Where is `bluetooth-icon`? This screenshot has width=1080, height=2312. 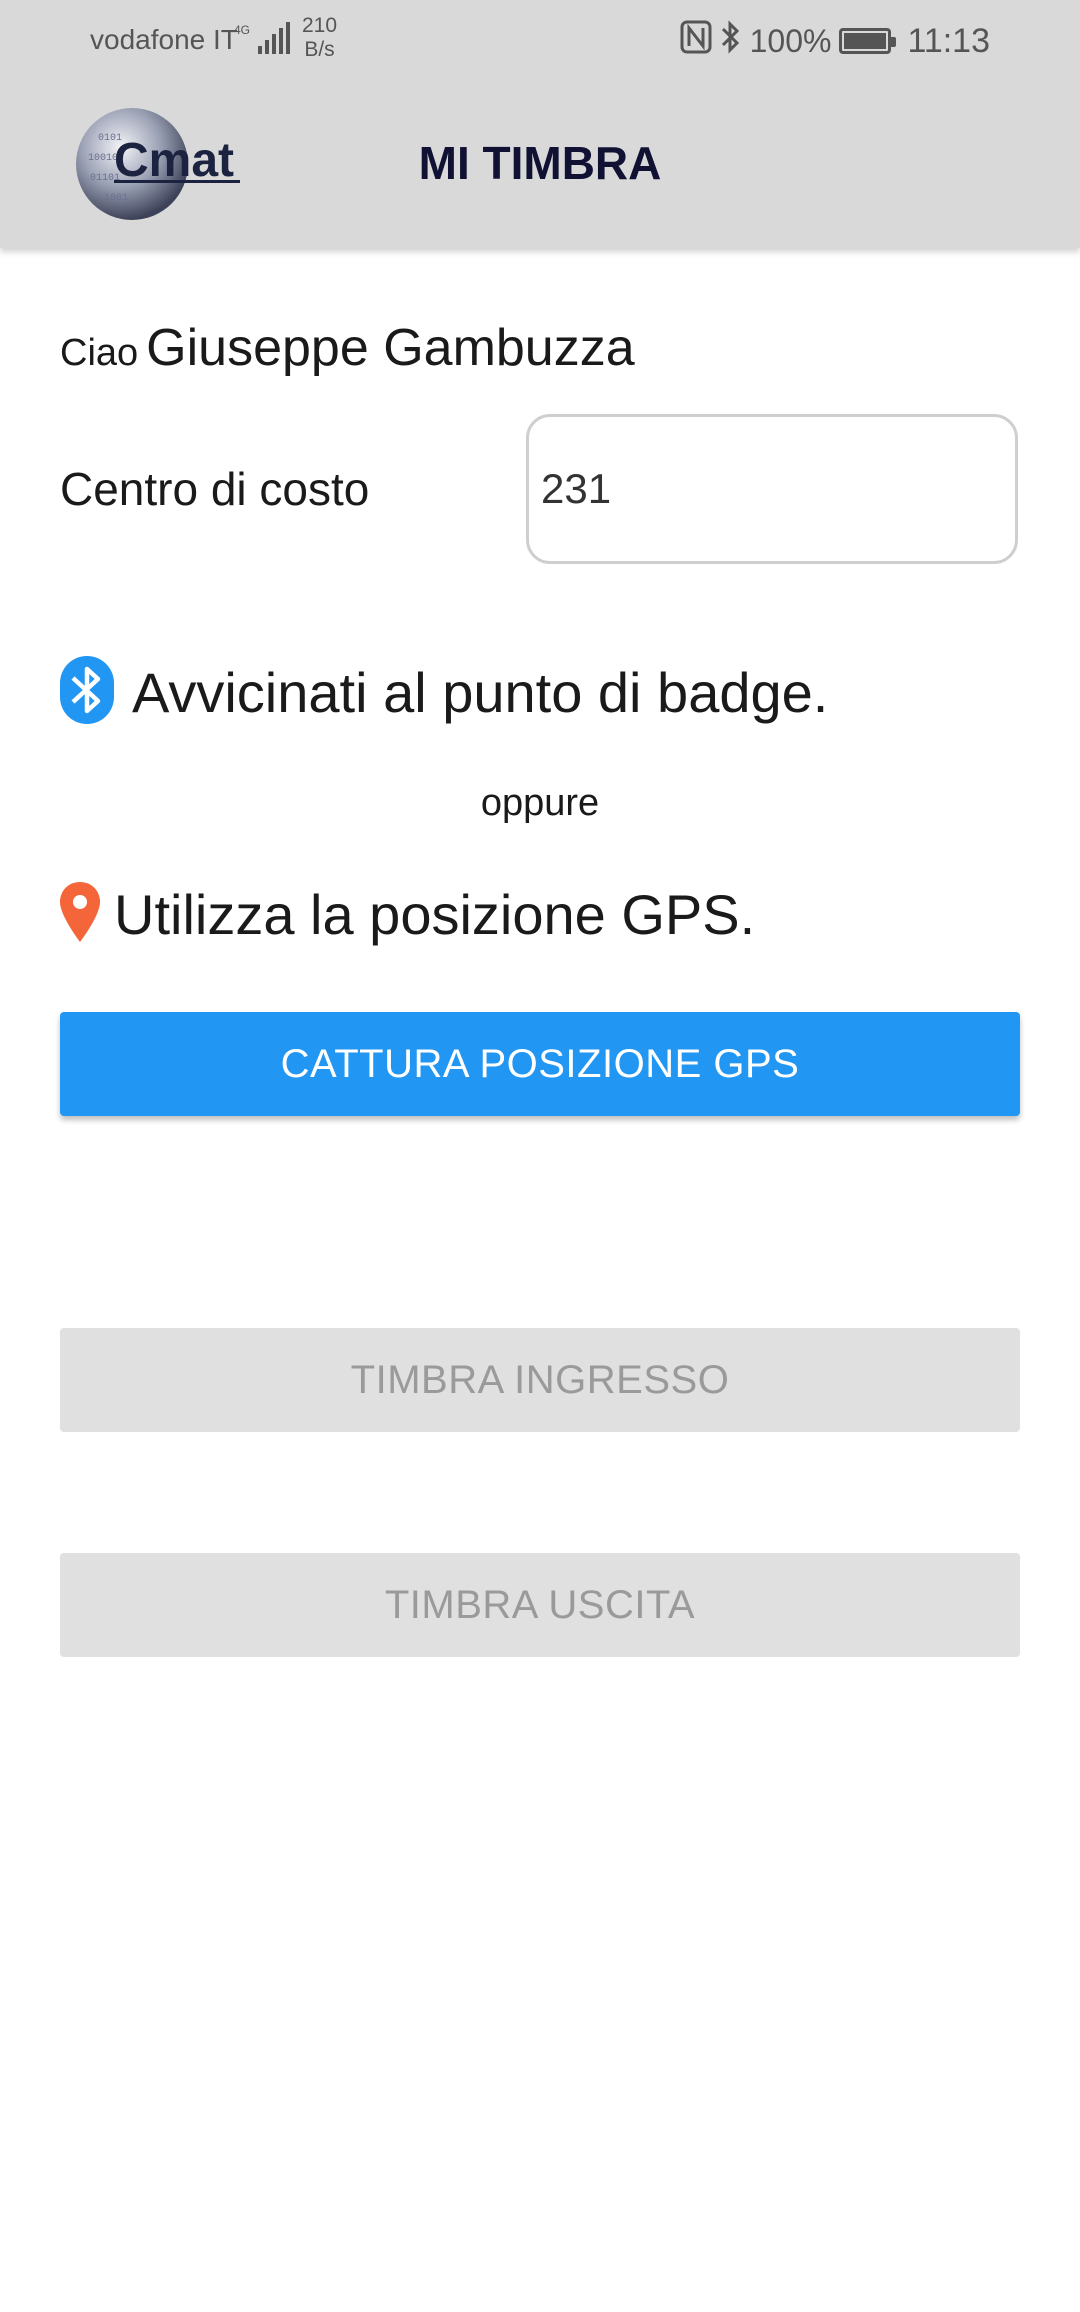 bluetooth-icon is located at coordinates (87, 692).